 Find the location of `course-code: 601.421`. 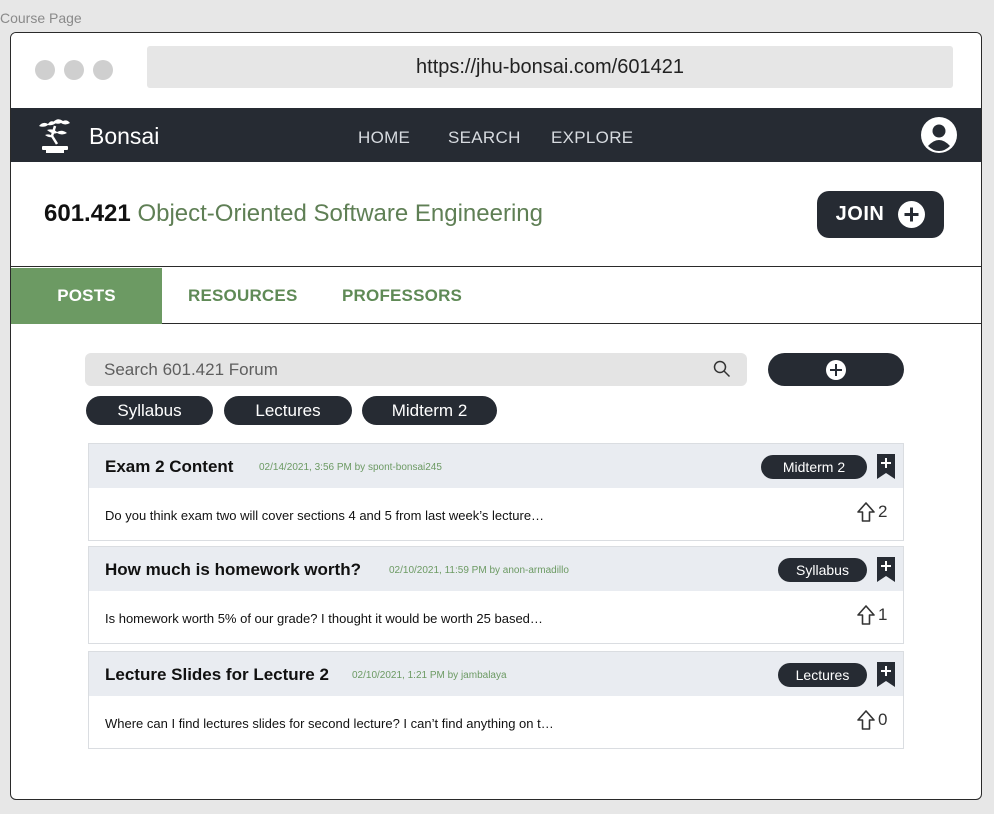

course-code: 601.421 is located at coordinates (87, 213).